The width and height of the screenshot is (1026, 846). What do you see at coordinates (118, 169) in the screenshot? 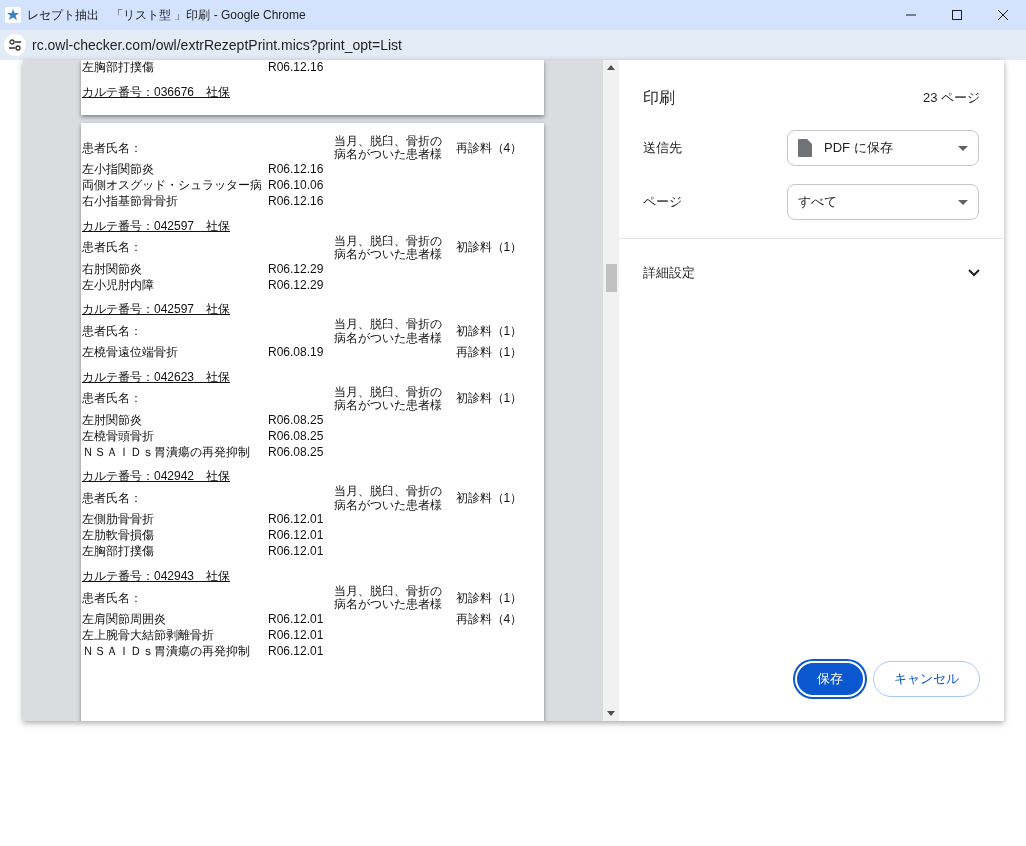
I see `disease-name: 左小指関節炎` at bounding box center [118, 169].